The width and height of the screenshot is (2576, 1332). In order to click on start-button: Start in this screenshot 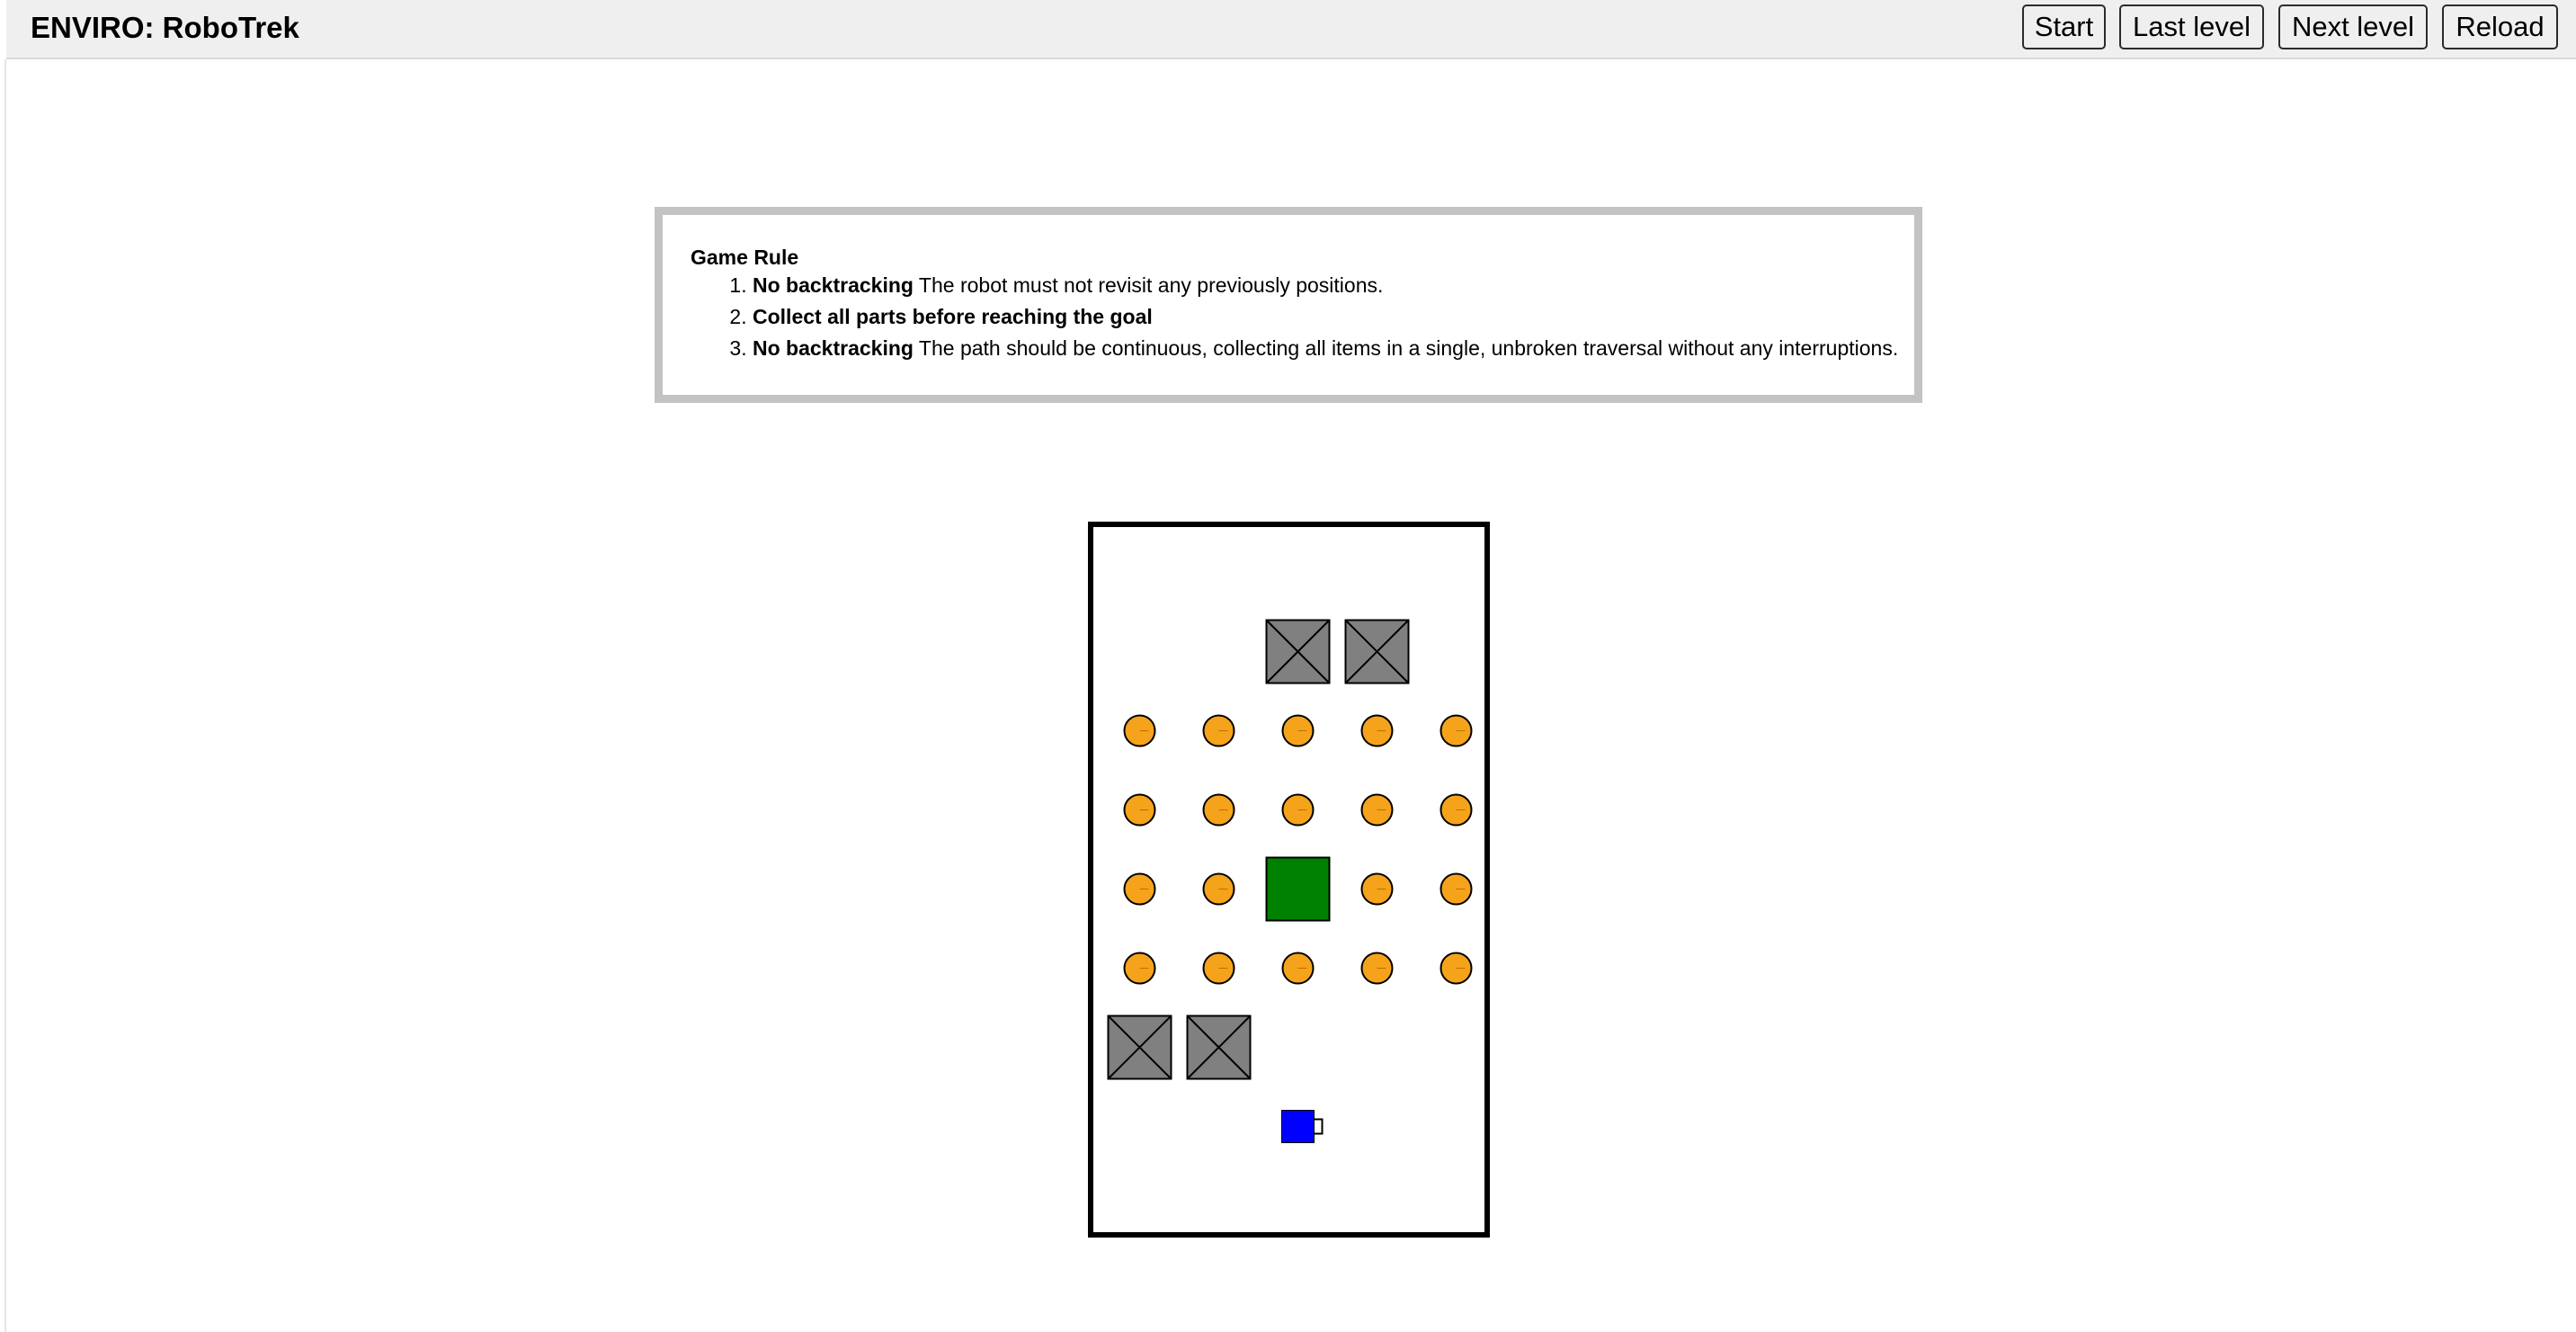, I will do `click(2064, 26)`.